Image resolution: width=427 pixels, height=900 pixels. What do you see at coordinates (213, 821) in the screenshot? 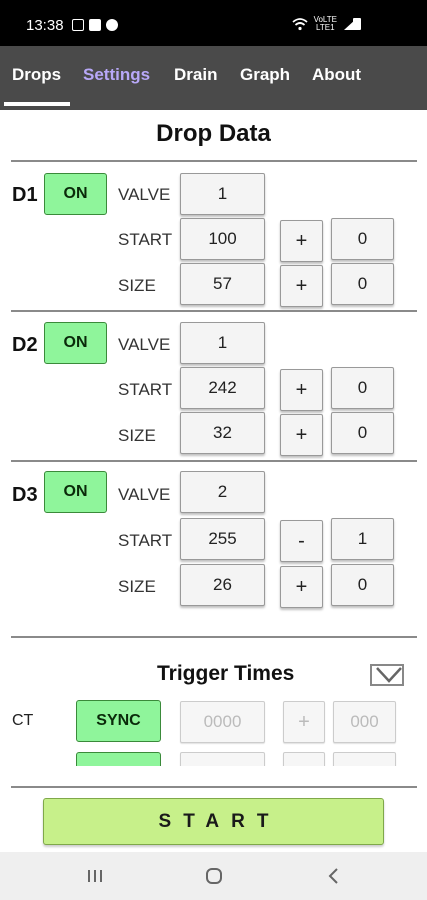
I see `start-button: START` at bounding box center [213, 821].